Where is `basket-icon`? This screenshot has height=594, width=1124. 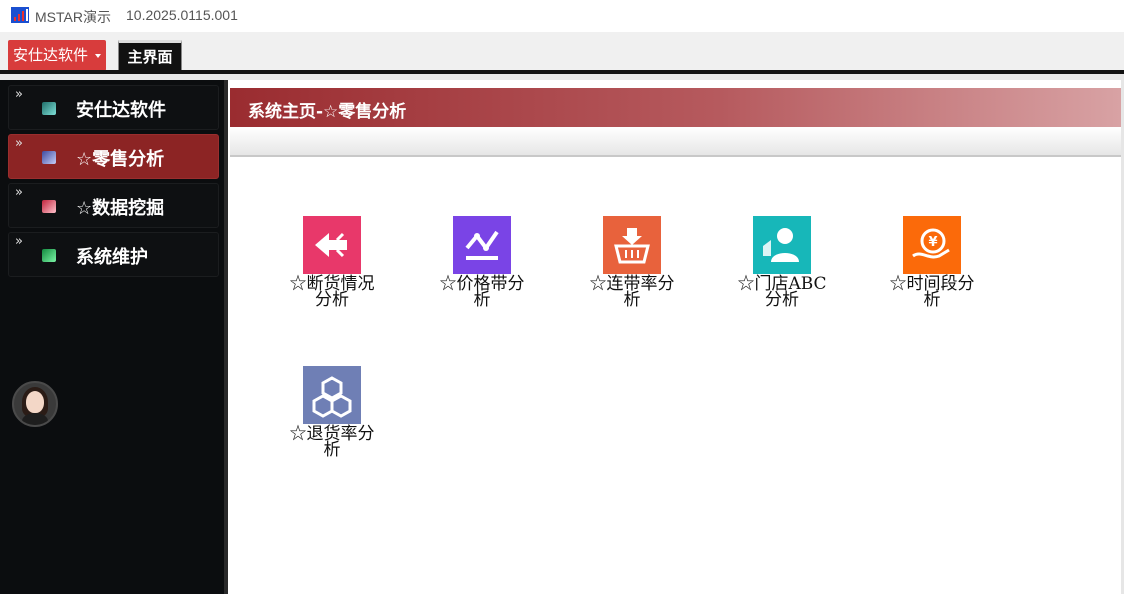
basket-icon is located at coordinates (632, 245).